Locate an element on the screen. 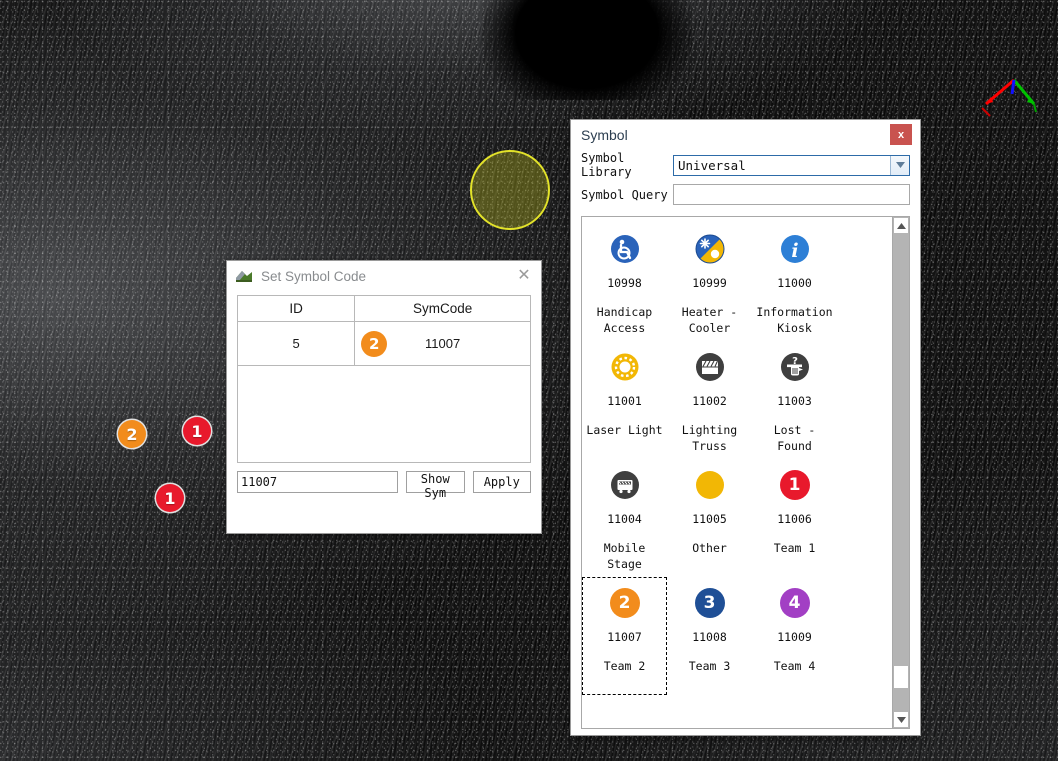  symbol-library-input is located at coordinates (782, 165).